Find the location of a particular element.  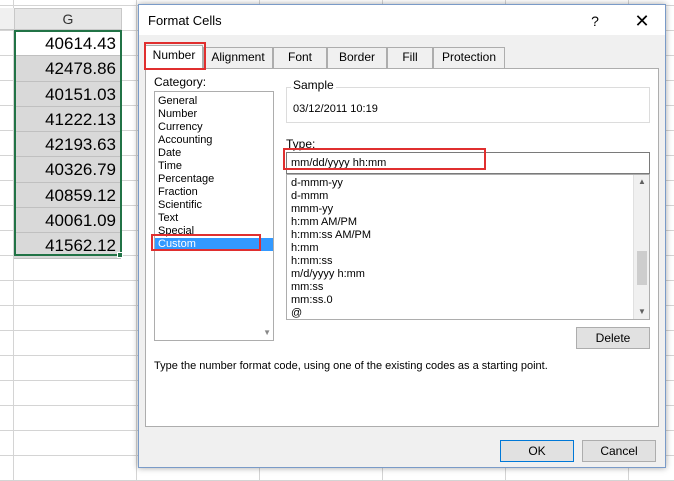

delete-button: Delete is located at coordinates (613, 338).